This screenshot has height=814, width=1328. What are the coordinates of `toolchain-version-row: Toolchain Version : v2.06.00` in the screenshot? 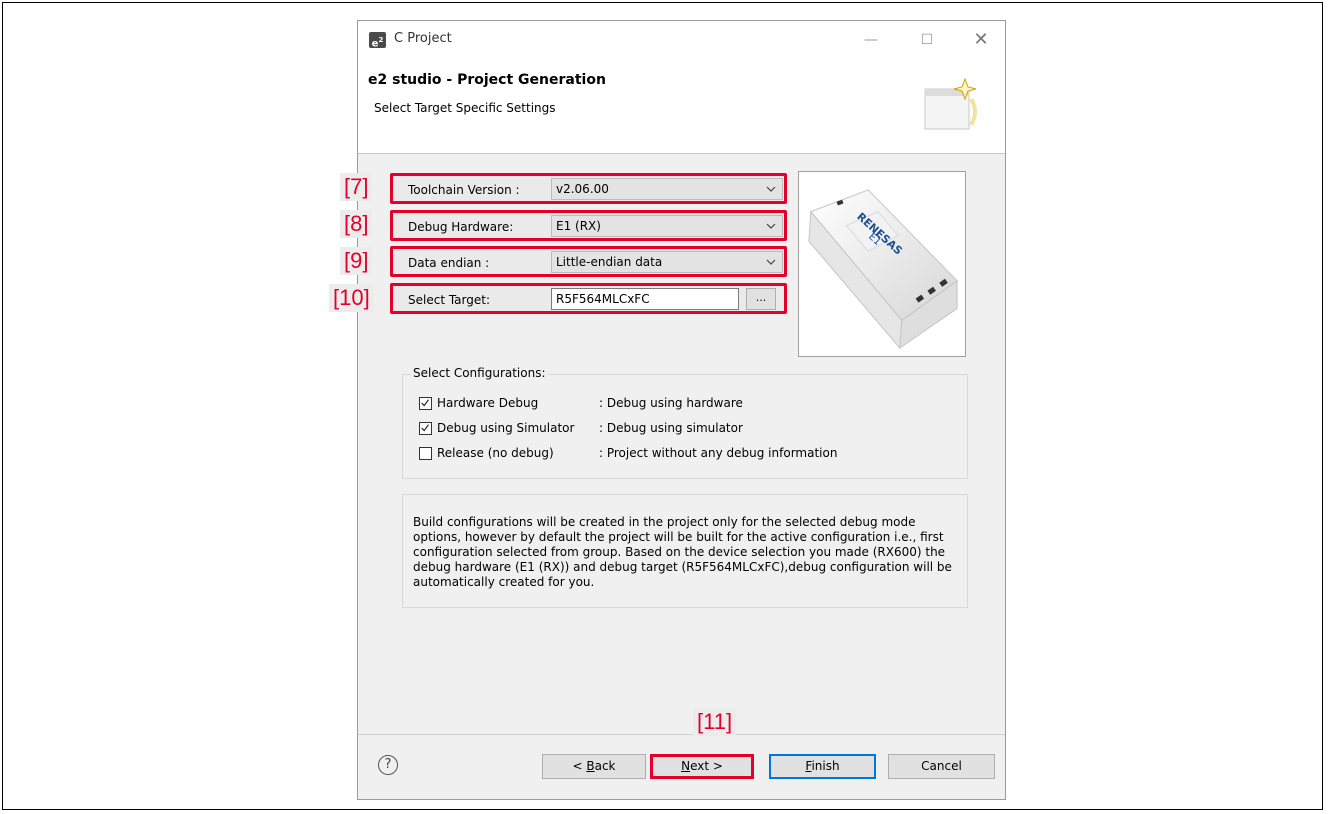 It's located at (588, 188).